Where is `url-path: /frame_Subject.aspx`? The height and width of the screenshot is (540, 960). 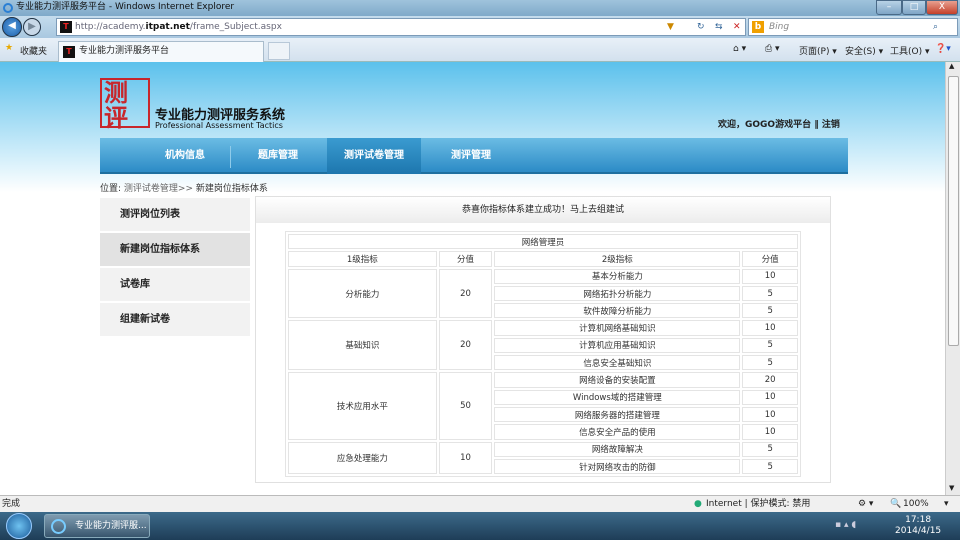 url-path: /frame_Subject.aspx is located at coordinates (235, 27).